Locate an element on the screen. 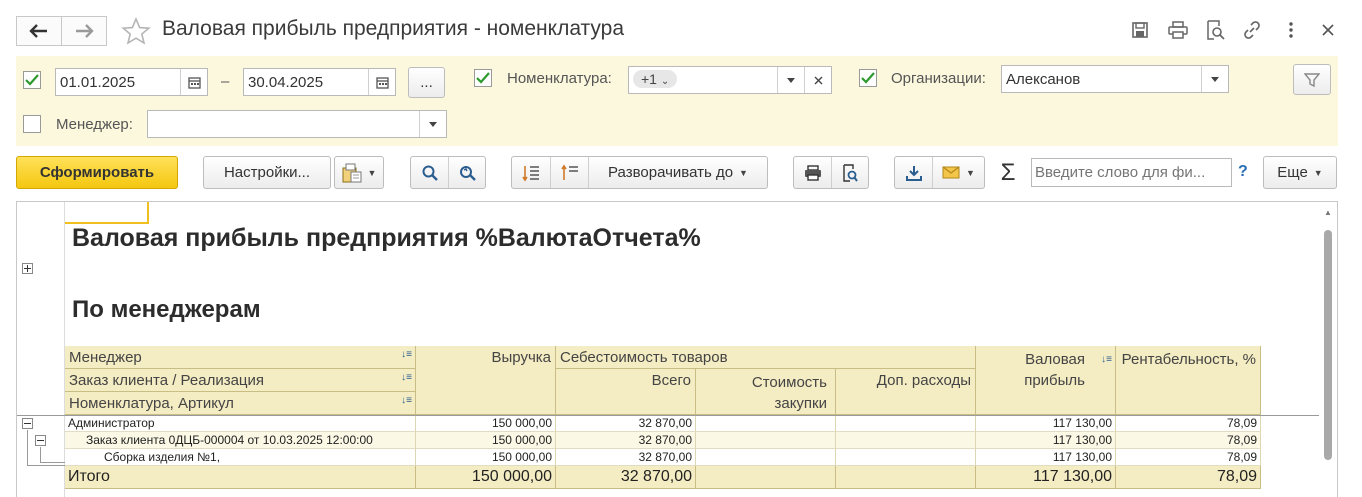 The height and width of the screenshot is (497, 1362). nomenclature-label: Номенклатура: is located at coordinates (559, 78).